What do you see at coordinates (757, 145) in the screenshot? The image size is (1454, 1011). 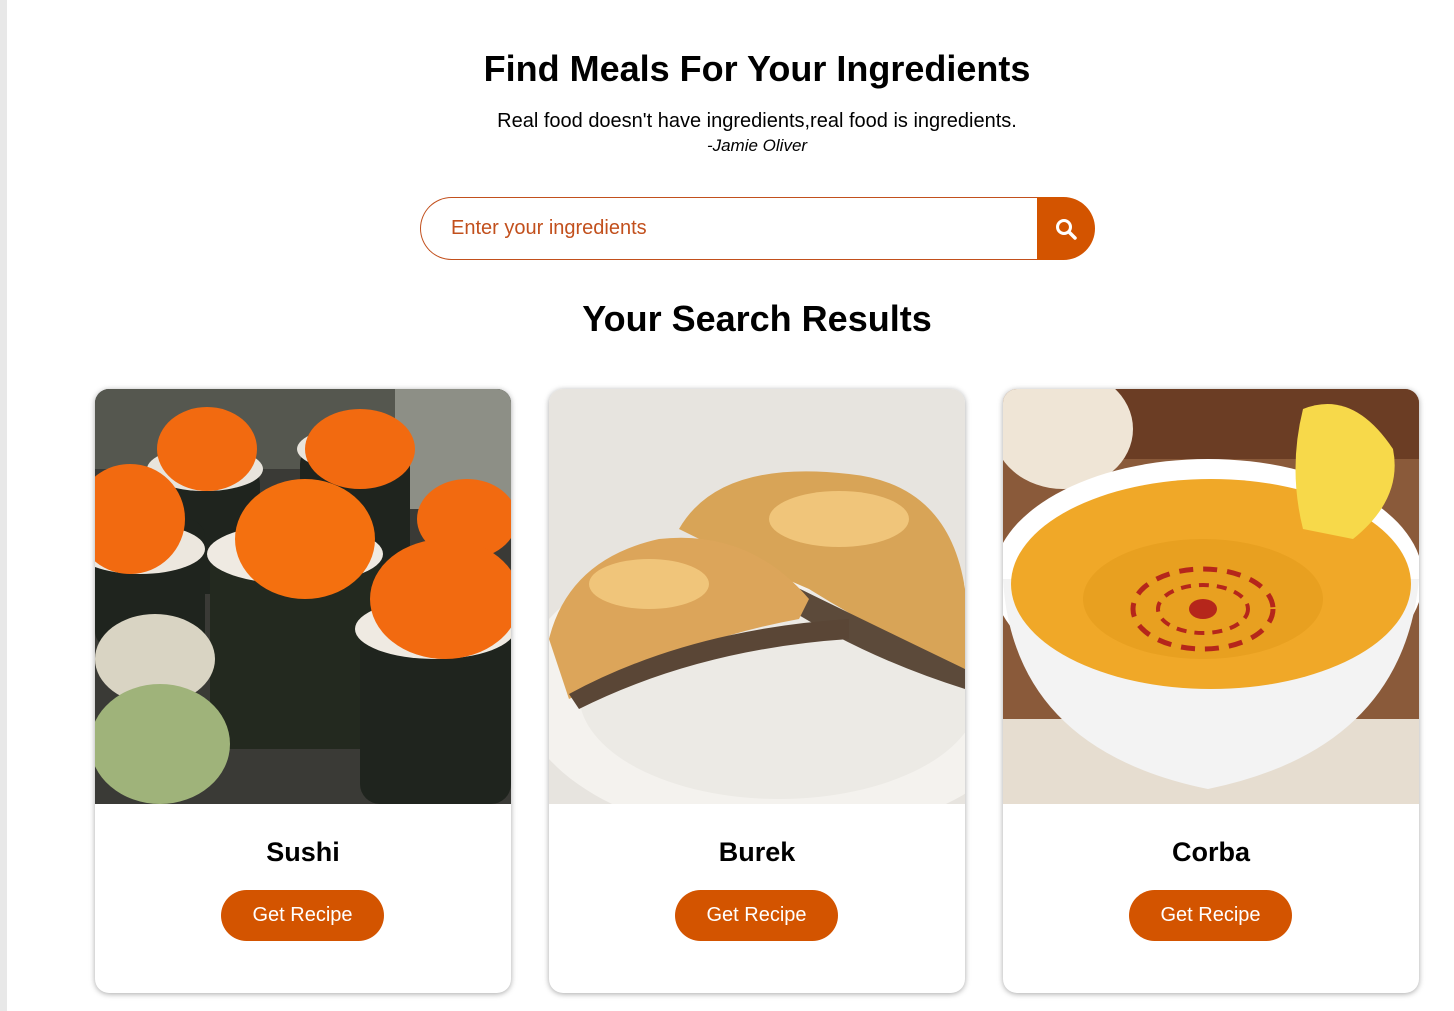 I see `quote-author: -Jamie Oliver` at bounding box center [757, 145].